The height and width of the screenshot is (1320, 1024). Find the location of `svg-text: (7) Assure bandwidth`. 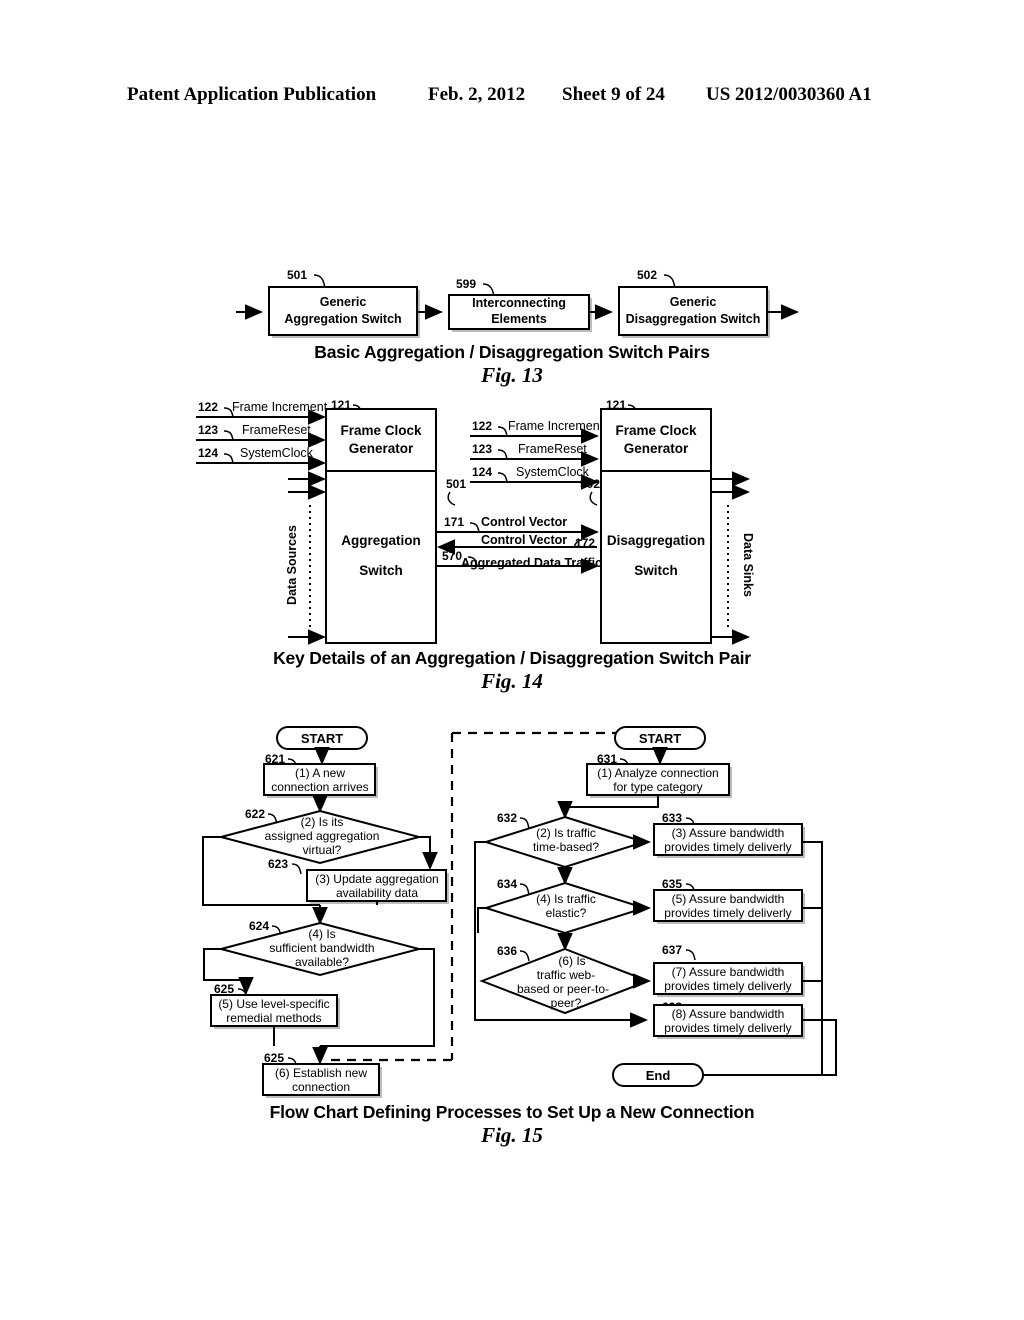

svg-text: (7) Assure bandwidth is located at coordinates (728, 972).